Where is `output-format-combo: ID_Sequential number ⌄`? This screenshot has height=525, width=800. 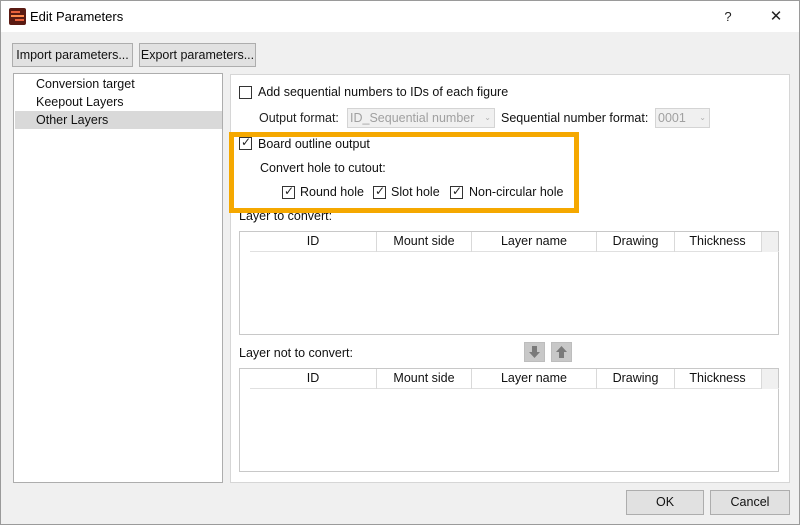 output-format-combo: ID_Sequential number ⌄ is located at coordinates (421, 118).